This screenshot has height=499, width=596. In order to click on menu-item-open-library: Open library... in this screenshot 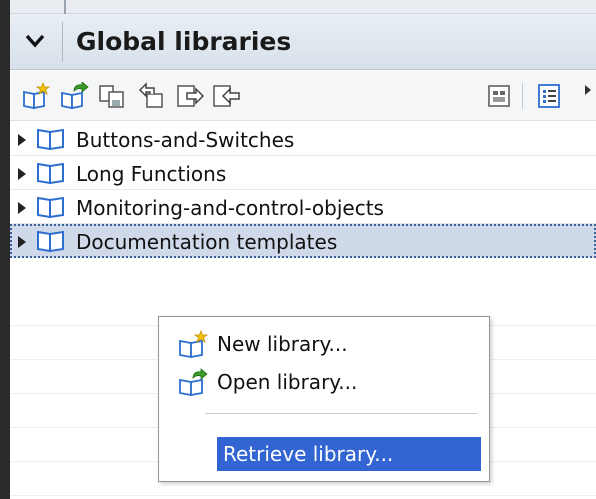, I will do `click(324, 382)`.